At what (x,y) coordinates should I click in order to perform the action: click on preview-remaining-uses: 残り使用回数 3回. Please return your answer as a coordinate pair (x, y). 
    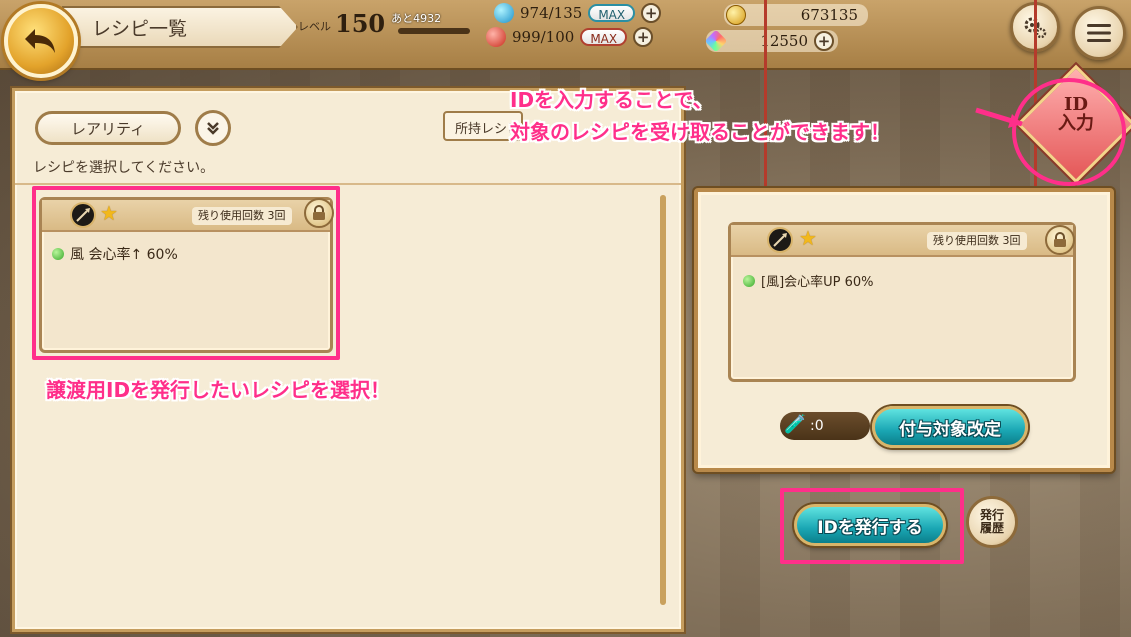
    Looking at the image, I should click on (977, 241).